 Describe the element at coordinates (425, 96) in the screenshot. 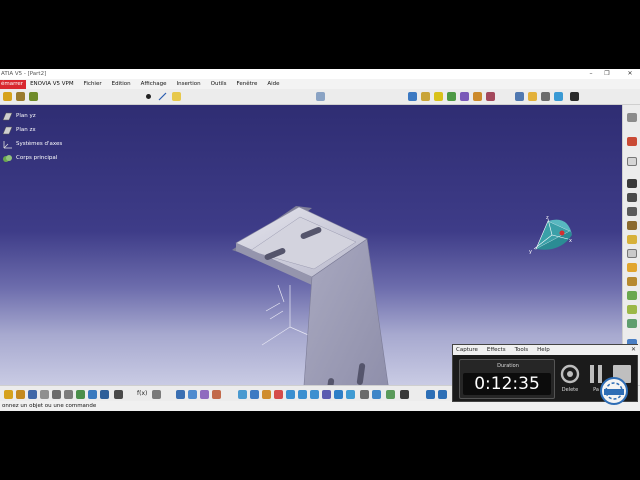

I see `pan-icon` at that location.